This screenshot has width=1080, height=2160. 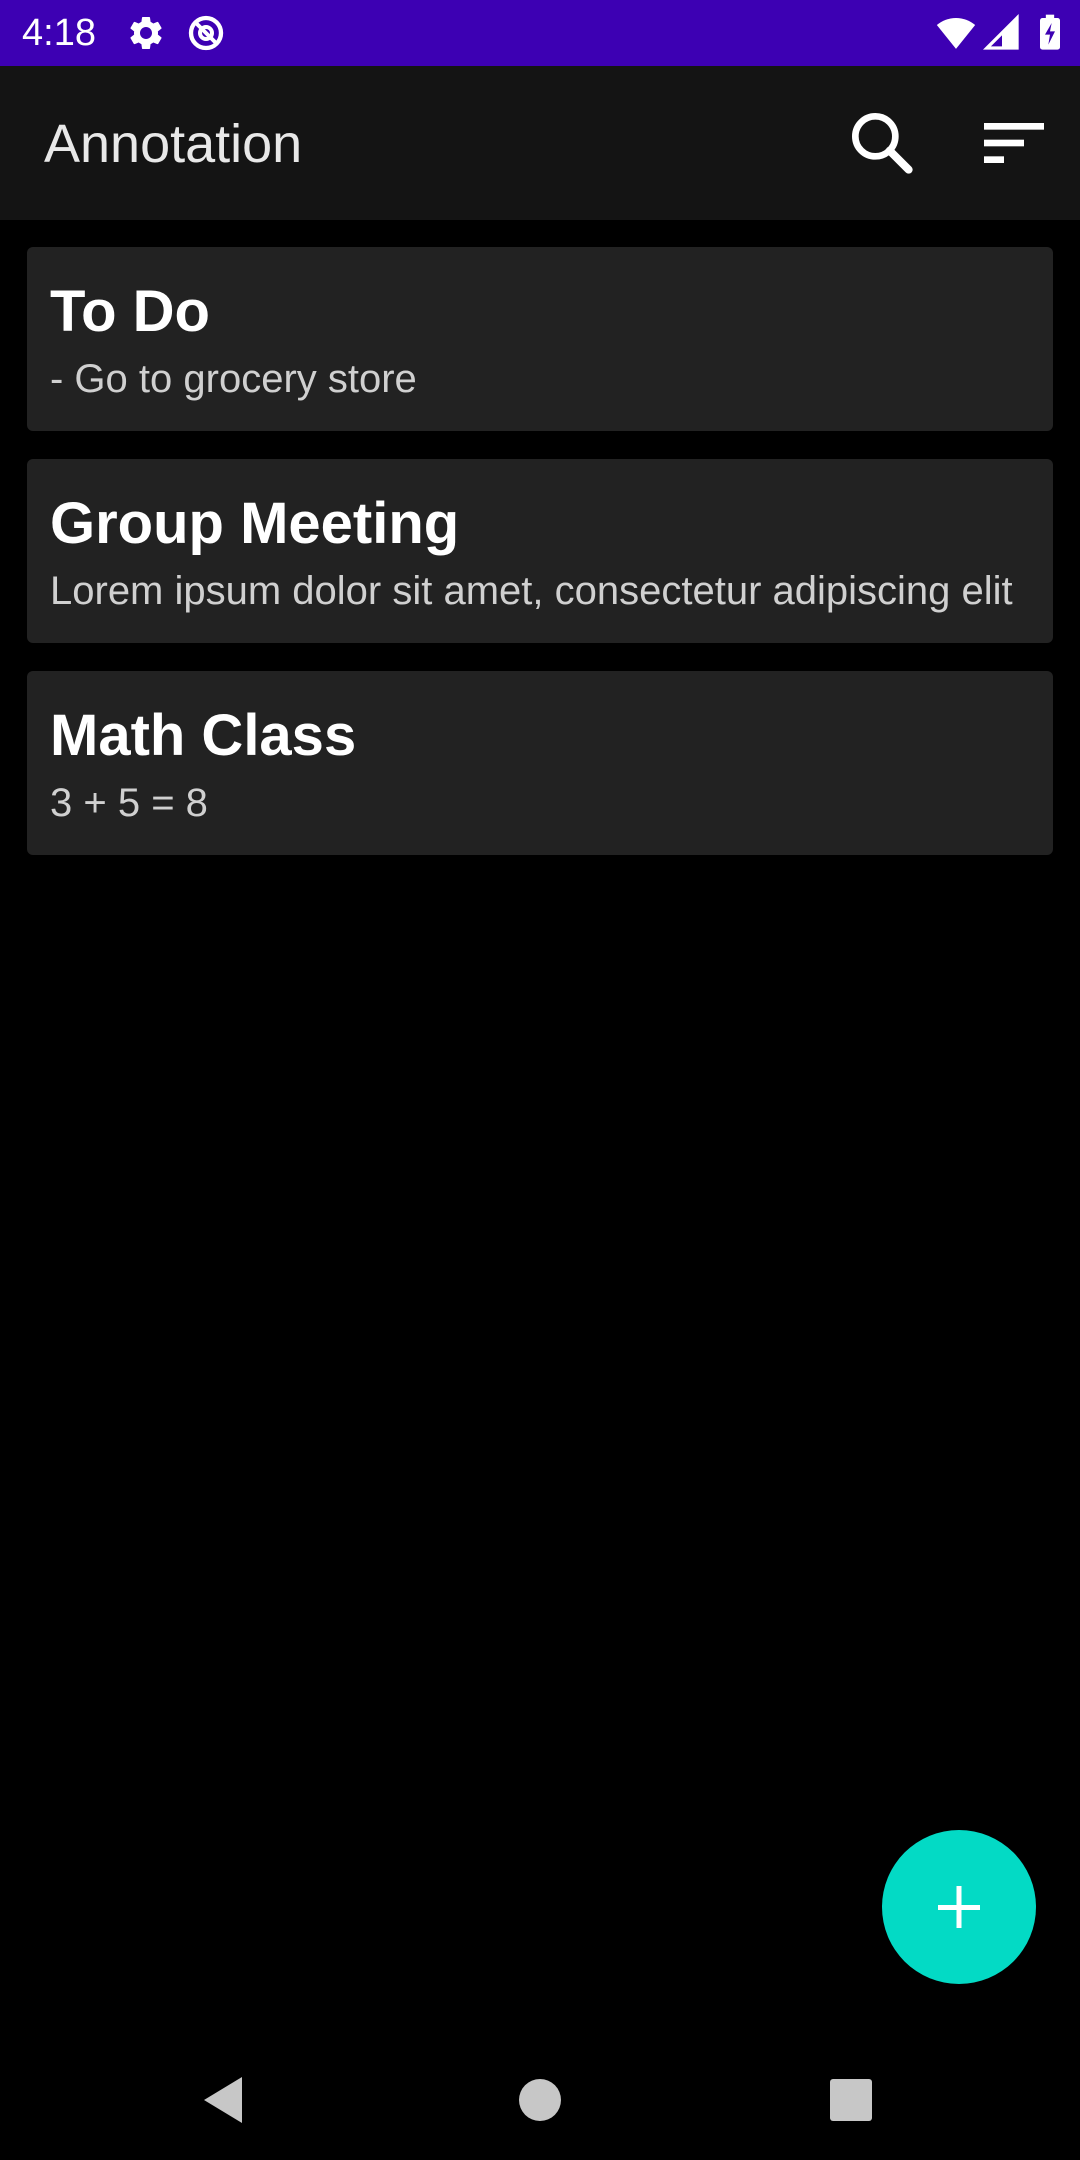 I want to click on plus-icon, so click(x=959, y=1907).